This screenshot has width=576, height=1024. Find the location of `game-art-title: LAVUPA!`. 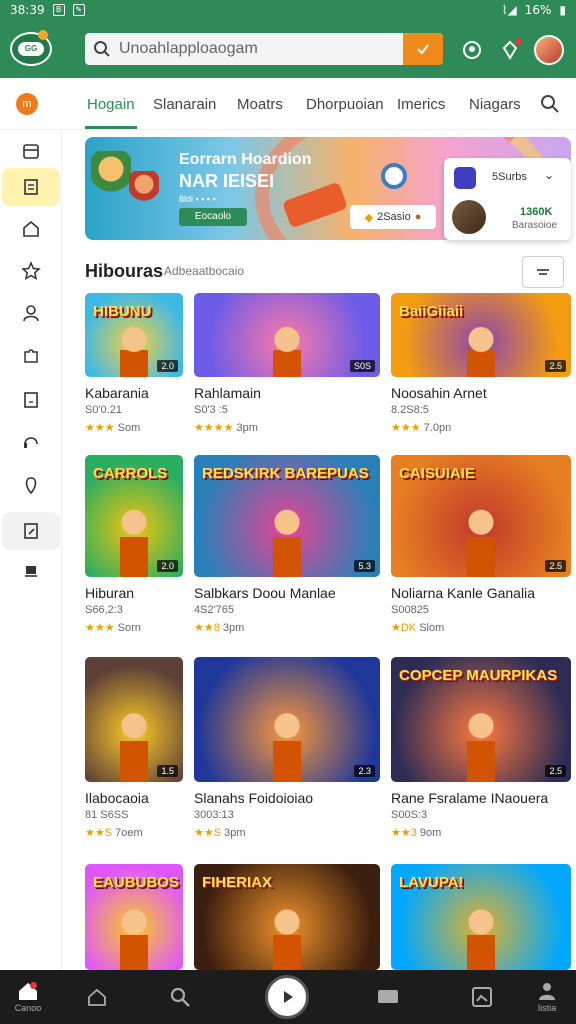

game-art-title: LAVUPA! is located at coordinates (431, 882).